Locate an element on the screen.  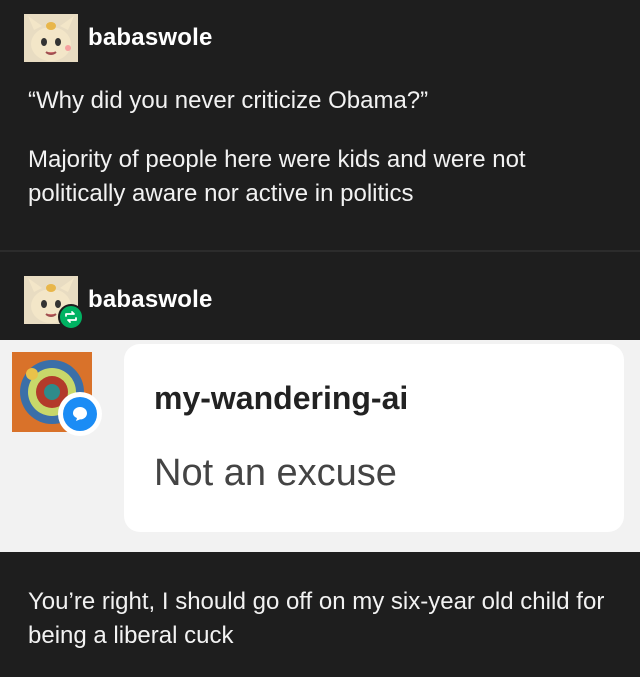
post-header-2: babaswole is located at coordinates (118, 300).